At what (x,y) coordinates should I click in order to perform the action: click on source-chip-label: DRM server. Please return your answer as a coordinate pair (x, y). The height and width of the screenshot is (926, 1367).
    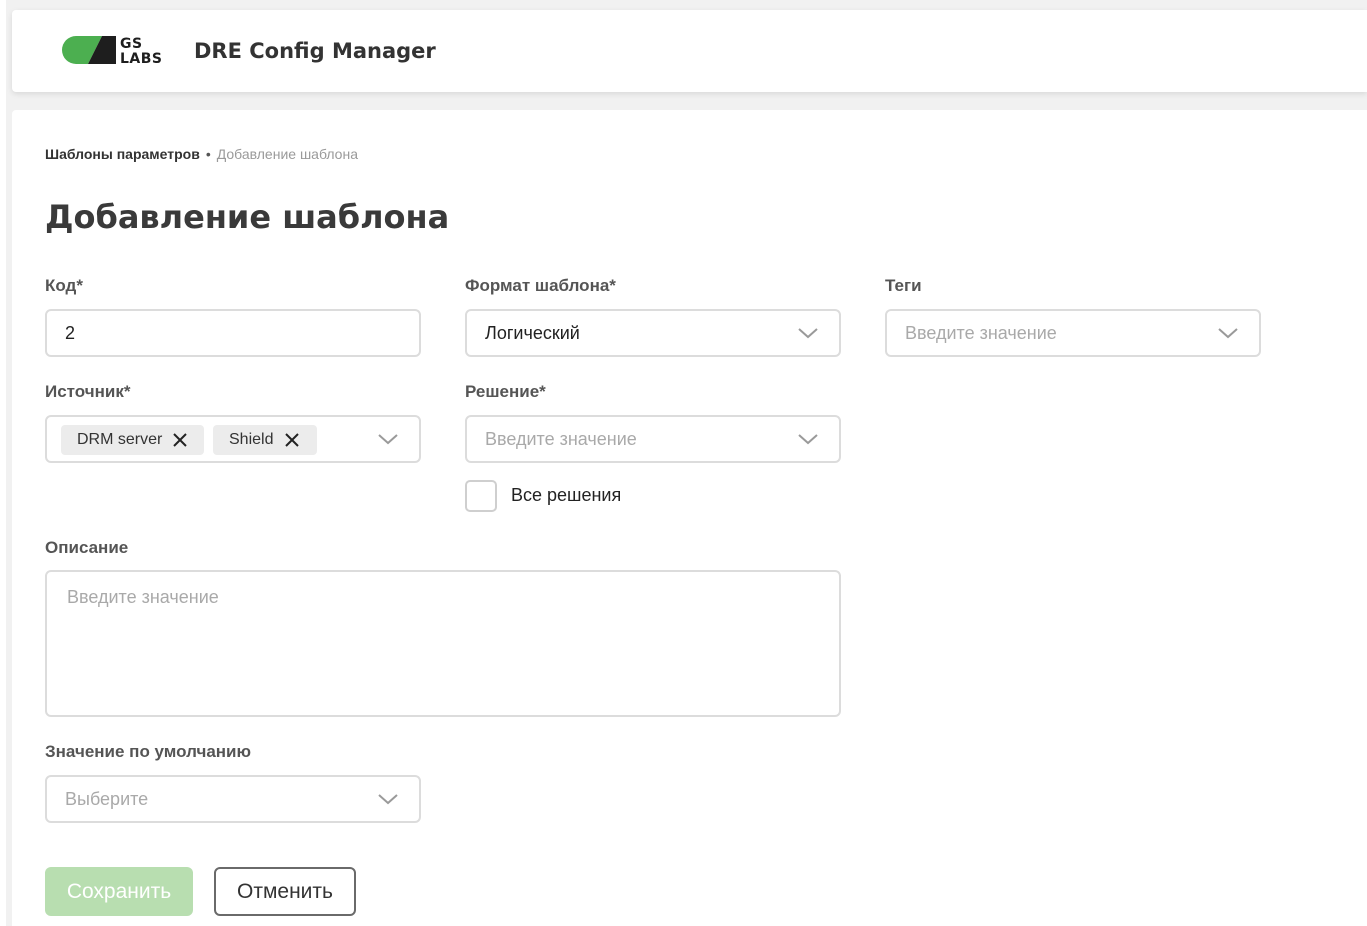
    Looking at the image, I should click on (120, 439).